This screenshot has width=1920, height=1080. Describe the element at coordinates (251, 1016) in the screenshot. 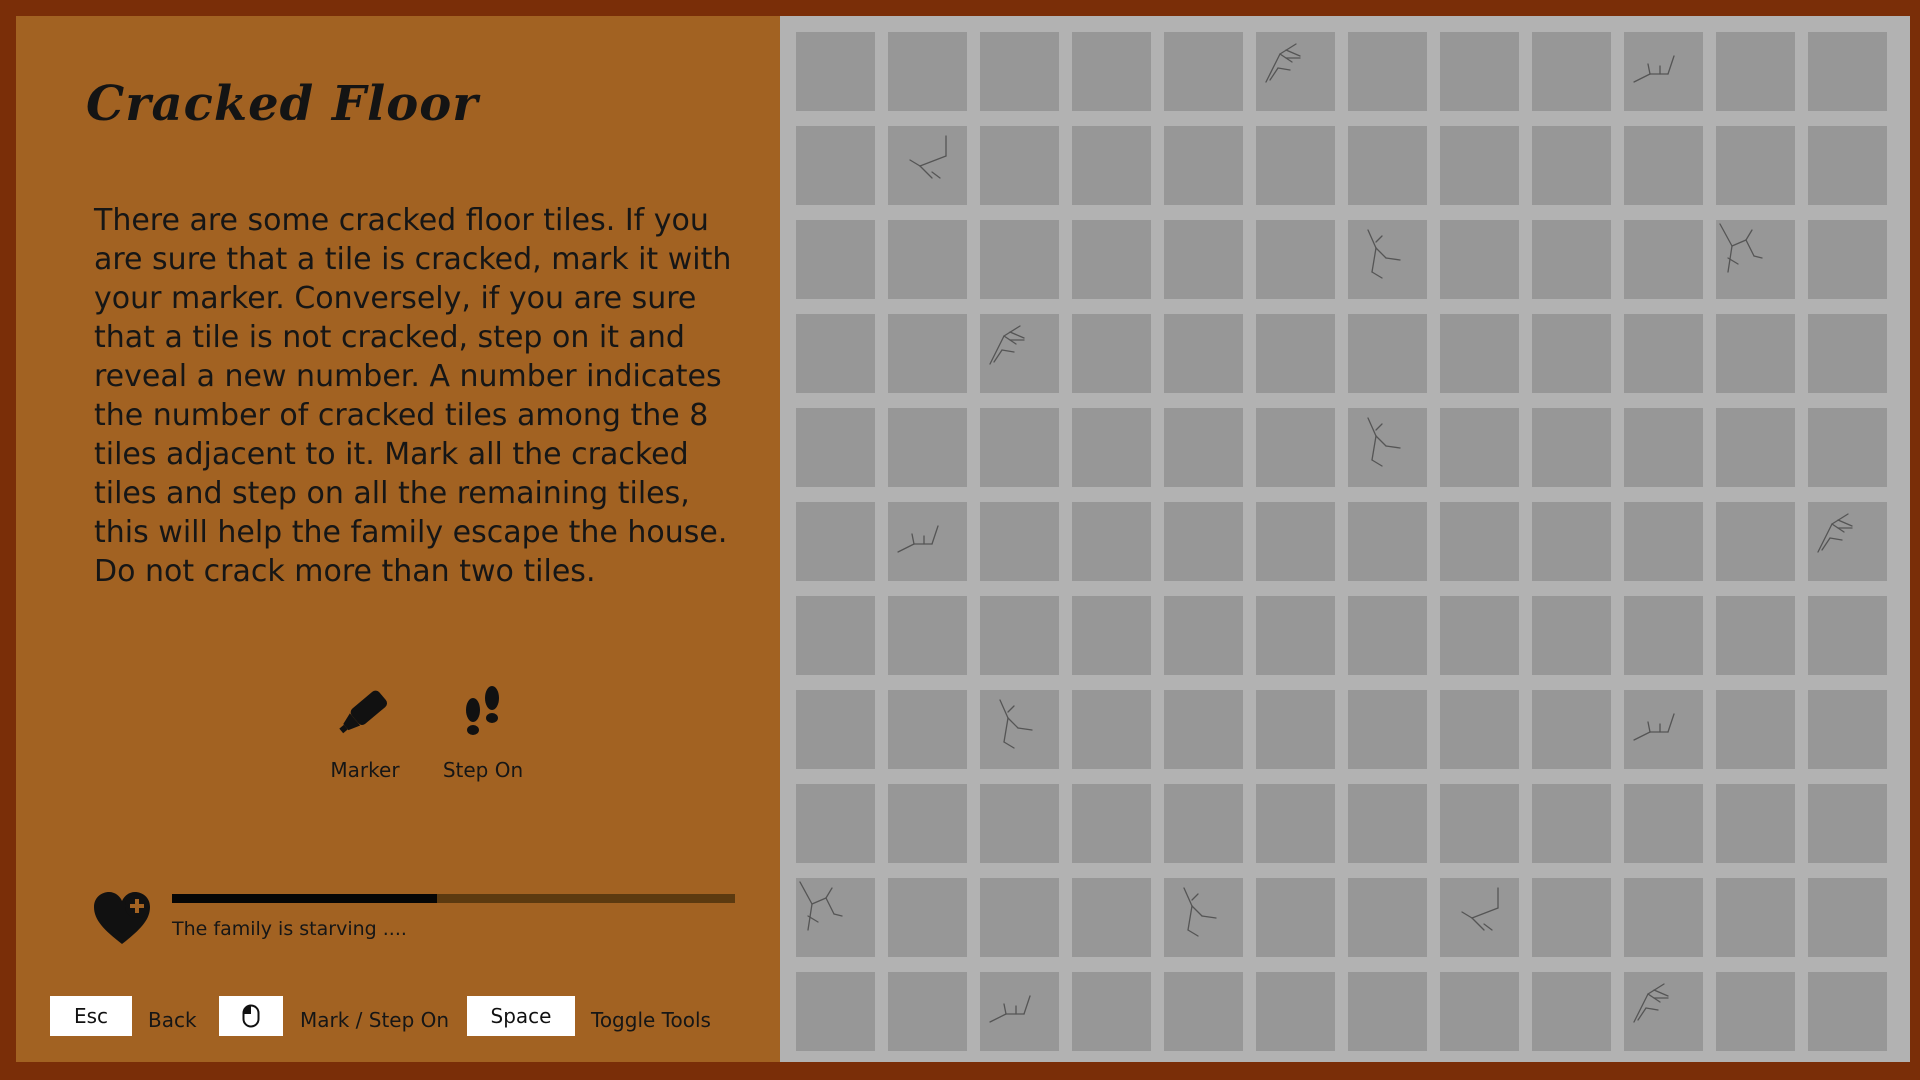

I see `mouse-key` at that location.